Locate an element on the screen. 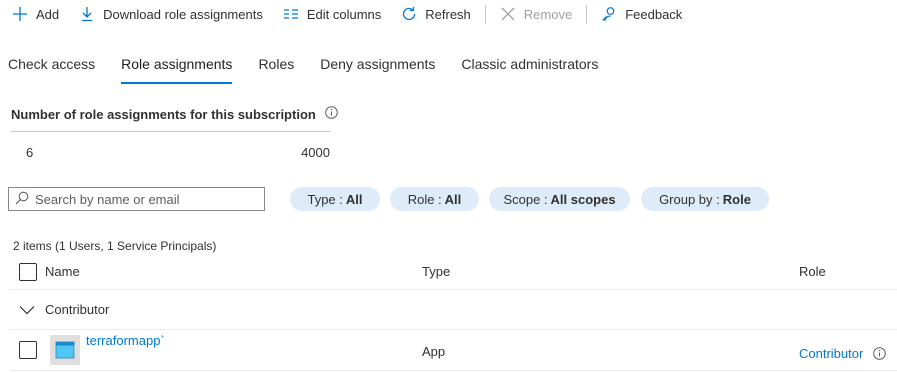  app-icon is located at coordinates (65, 350).